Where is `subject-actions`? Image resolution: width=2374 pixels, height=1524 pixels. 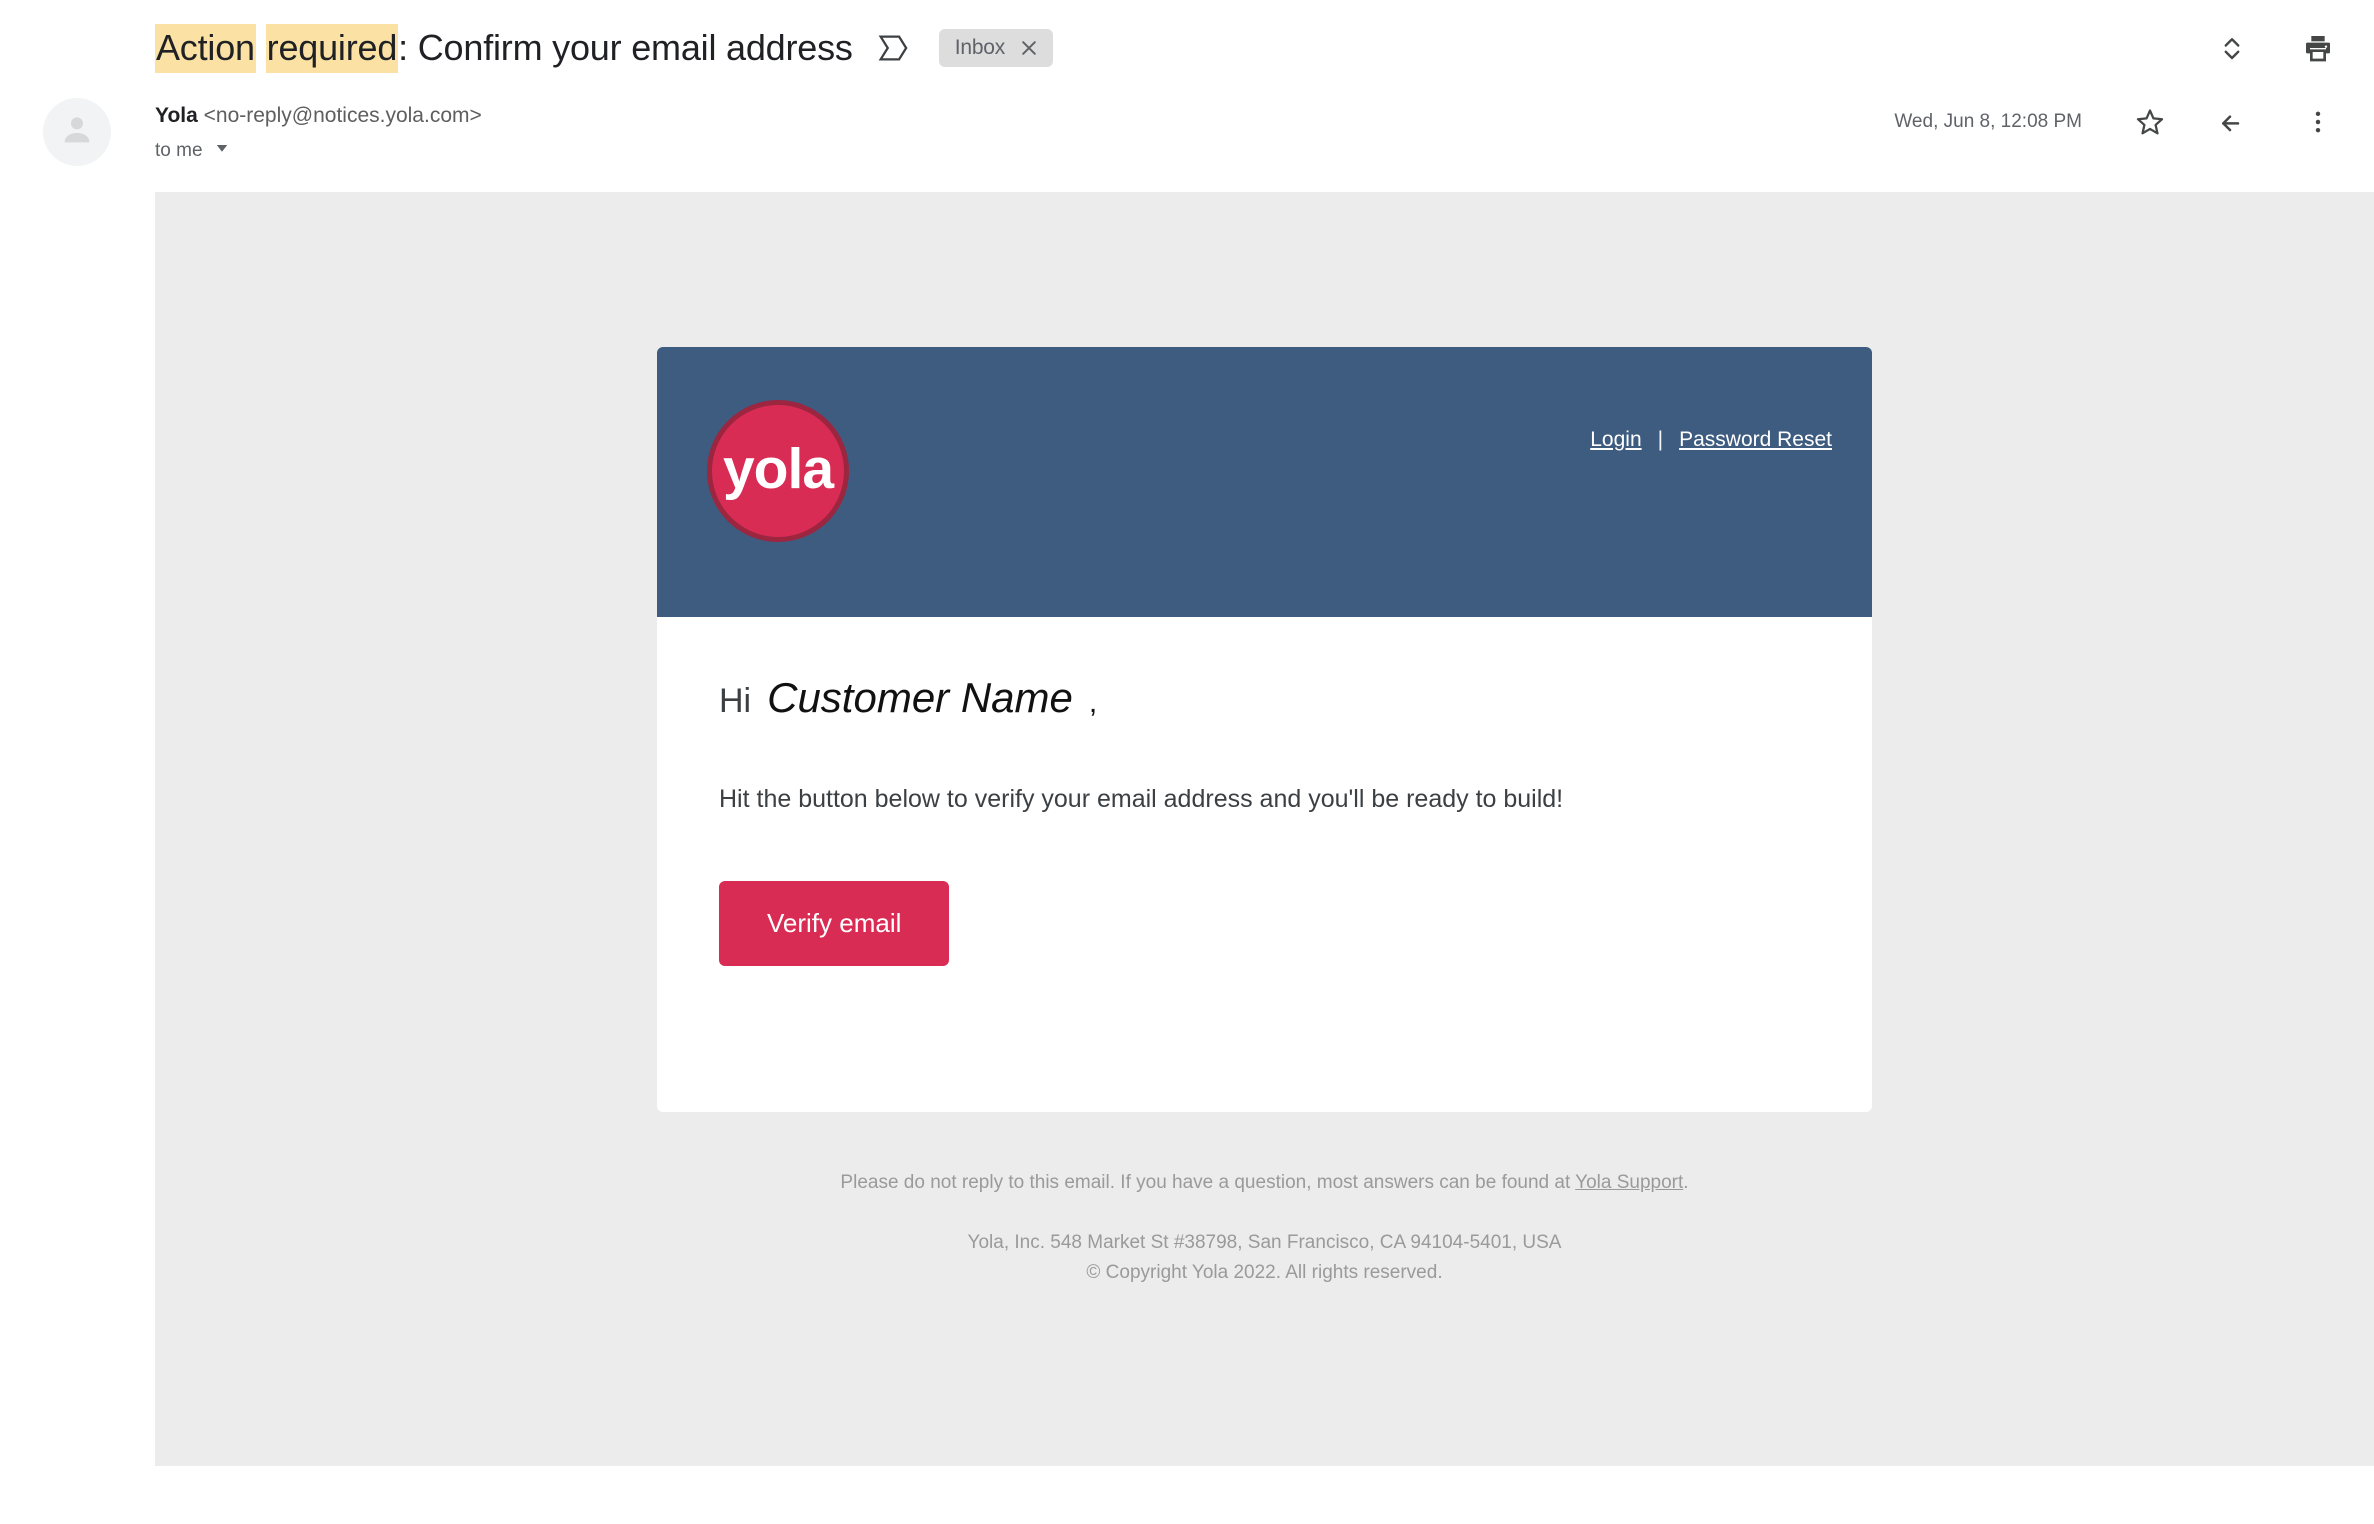 subject-actions is located at coordinates (2275, 48).